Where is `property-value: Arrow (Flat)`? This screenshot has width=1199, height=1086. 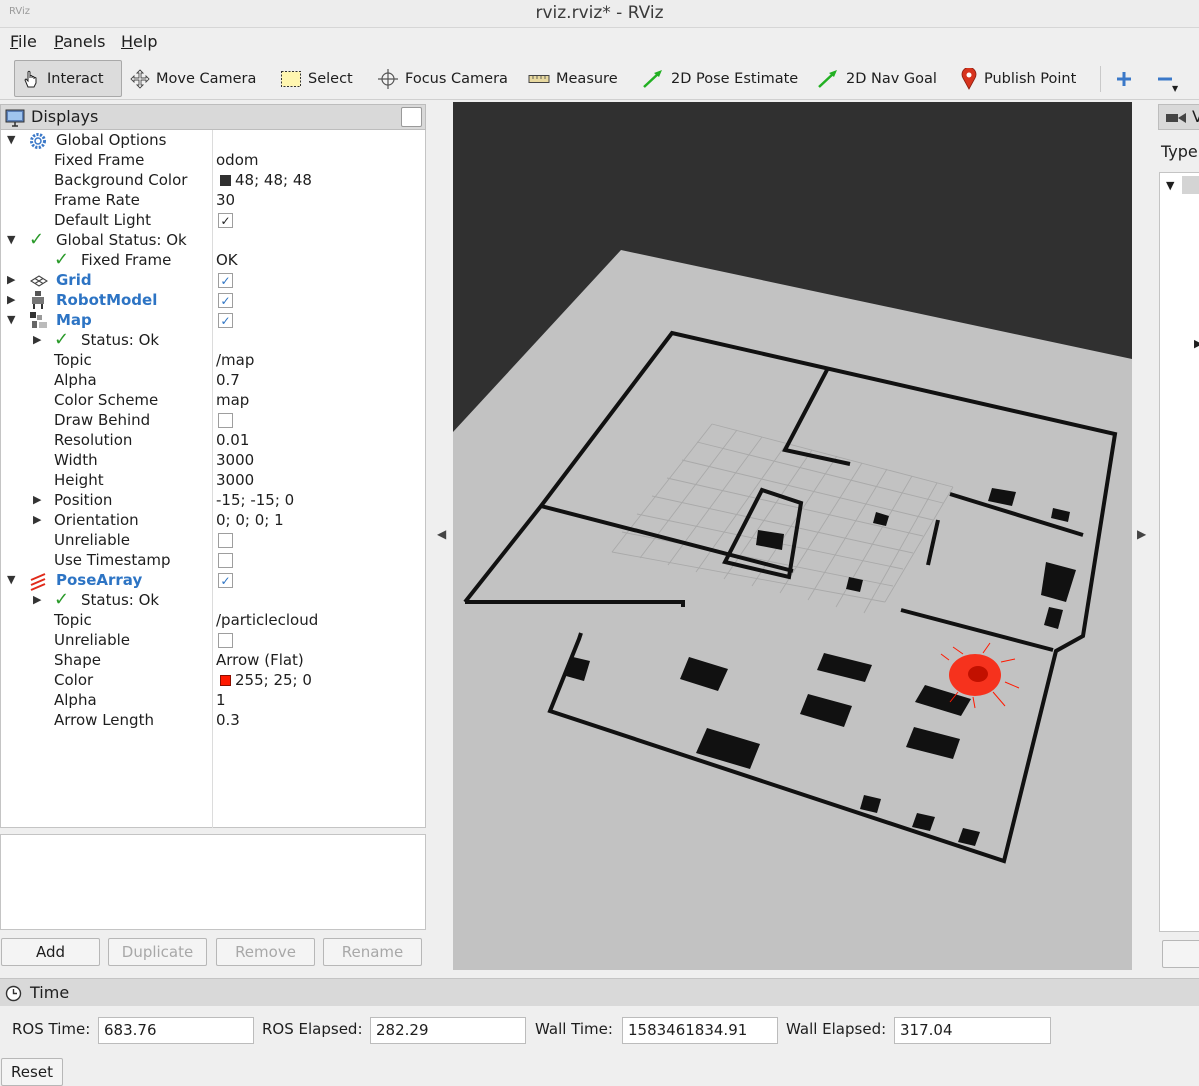 property-value: Arrow (Flat) is located at coordinates (260, 660).